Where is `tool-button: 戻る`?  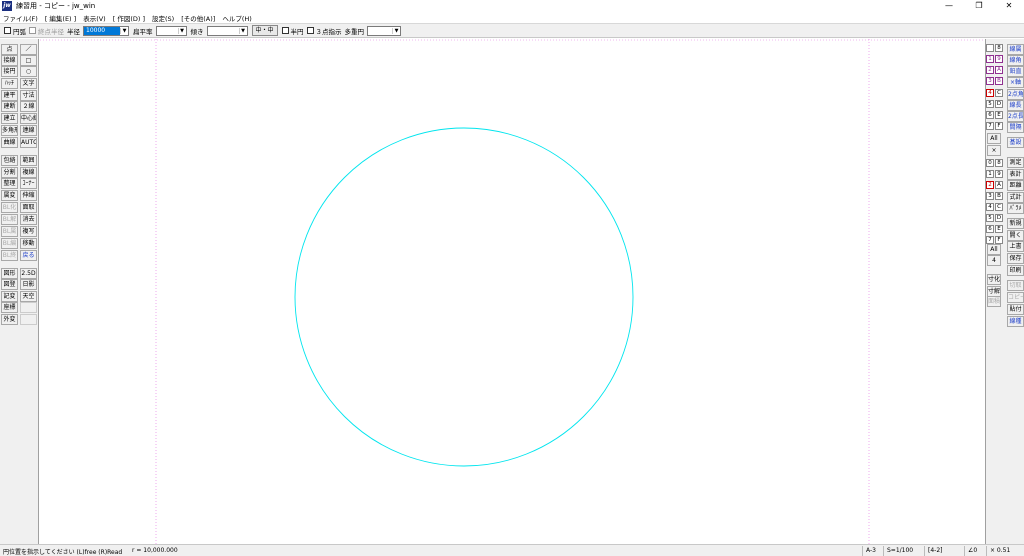 tool-button: 戻る is located at coordinates (28, 255).